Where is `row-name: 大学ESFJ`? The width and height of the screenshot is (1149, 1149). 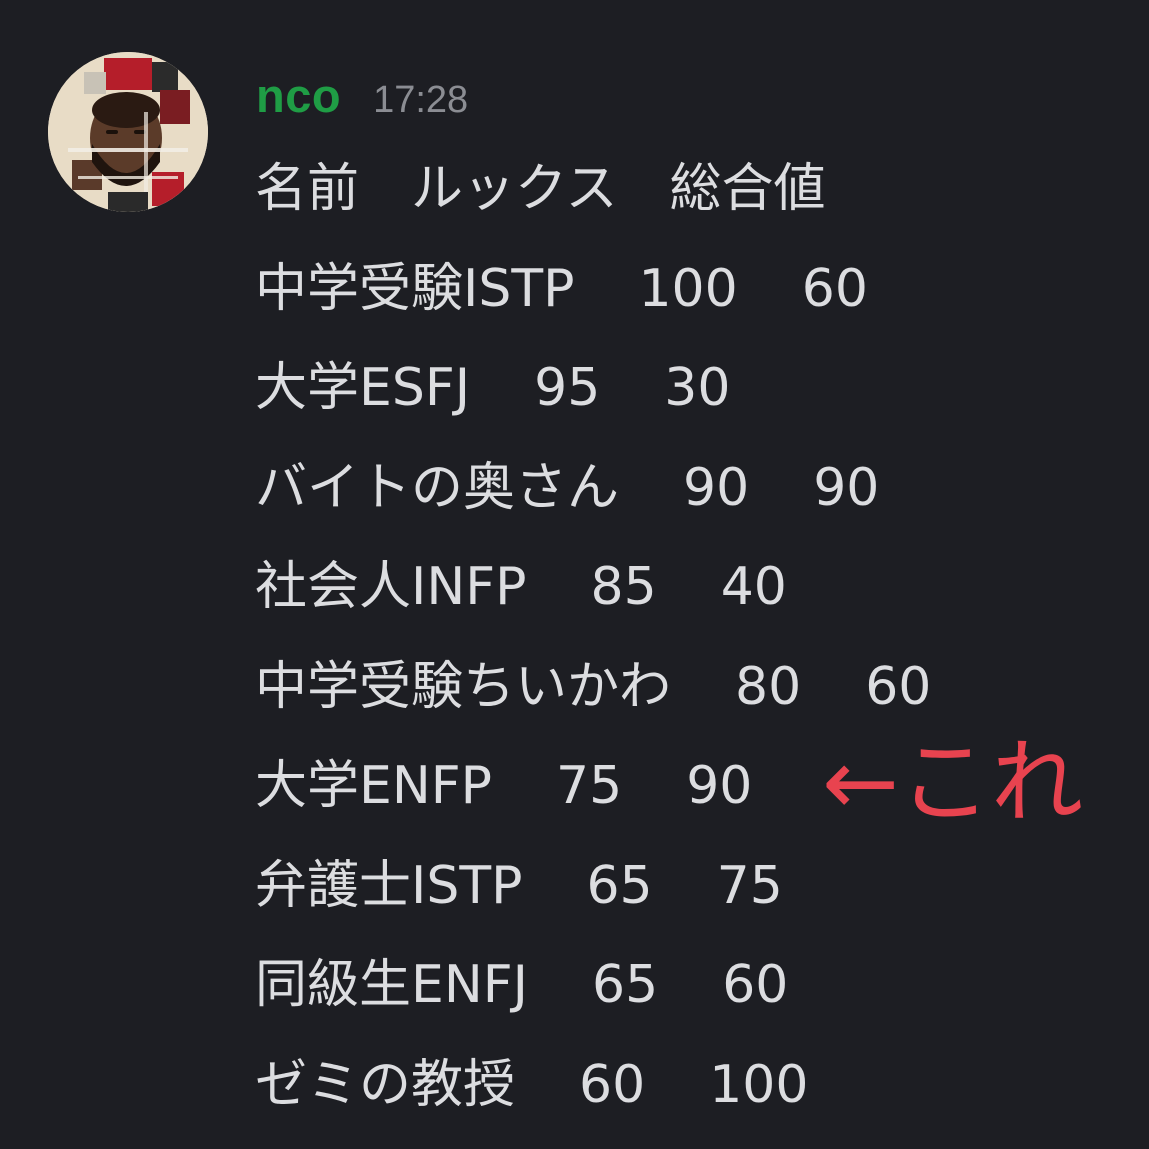 row-name: 大学ESFJ is located at coordinates (363, 388).